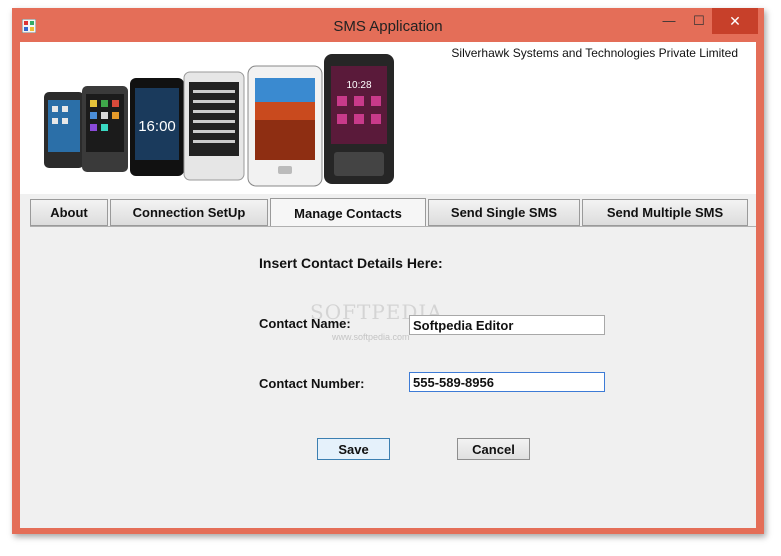 This screenshot has width=781, height=556. I want to click on phone-3: 16:00, so click(157, 127).